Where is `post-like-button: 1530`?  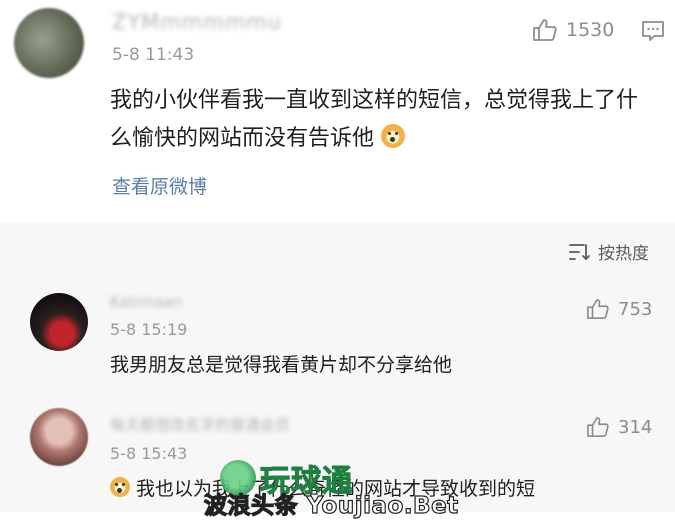
post-like-button: 1530 is located at coordinates (573, 30).